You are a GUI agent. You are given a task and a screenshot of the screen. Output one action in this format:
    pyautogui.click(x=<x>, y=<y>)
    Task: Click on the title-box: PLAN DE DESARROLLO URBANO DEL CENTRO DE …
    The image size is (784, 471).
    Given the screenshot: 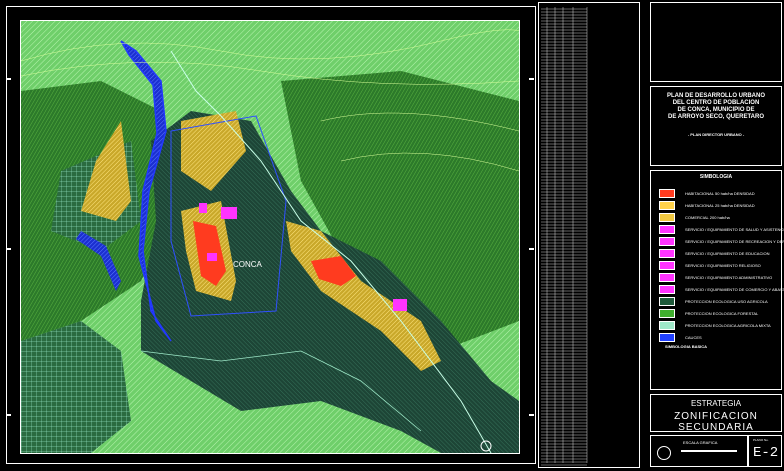 What is the action you would take?
    pyautogui.click(x=716, y=126)
    